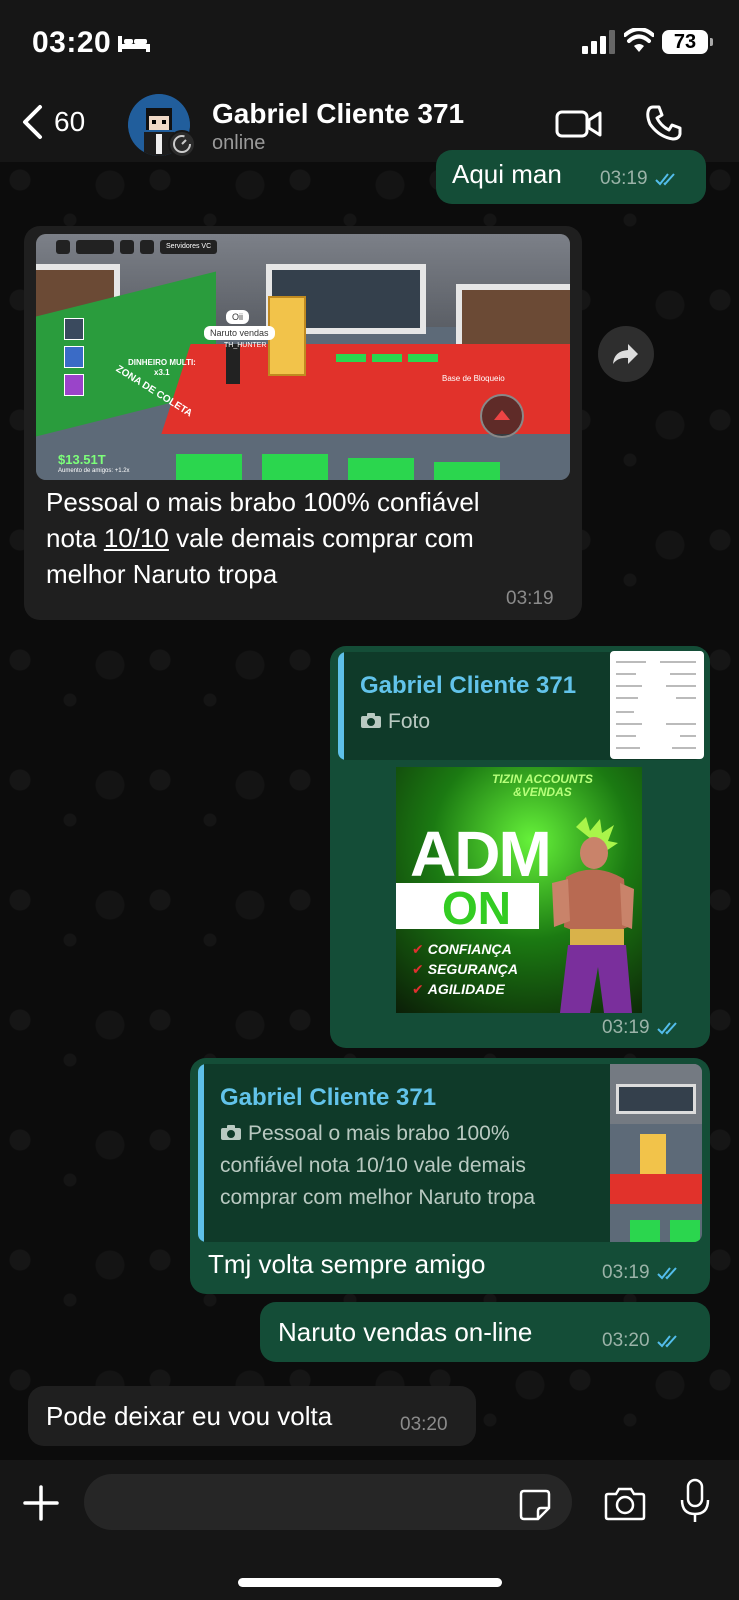 The height and width of the screenshot is (1600, 739). I want to click on forward-button, so click(626, 354).